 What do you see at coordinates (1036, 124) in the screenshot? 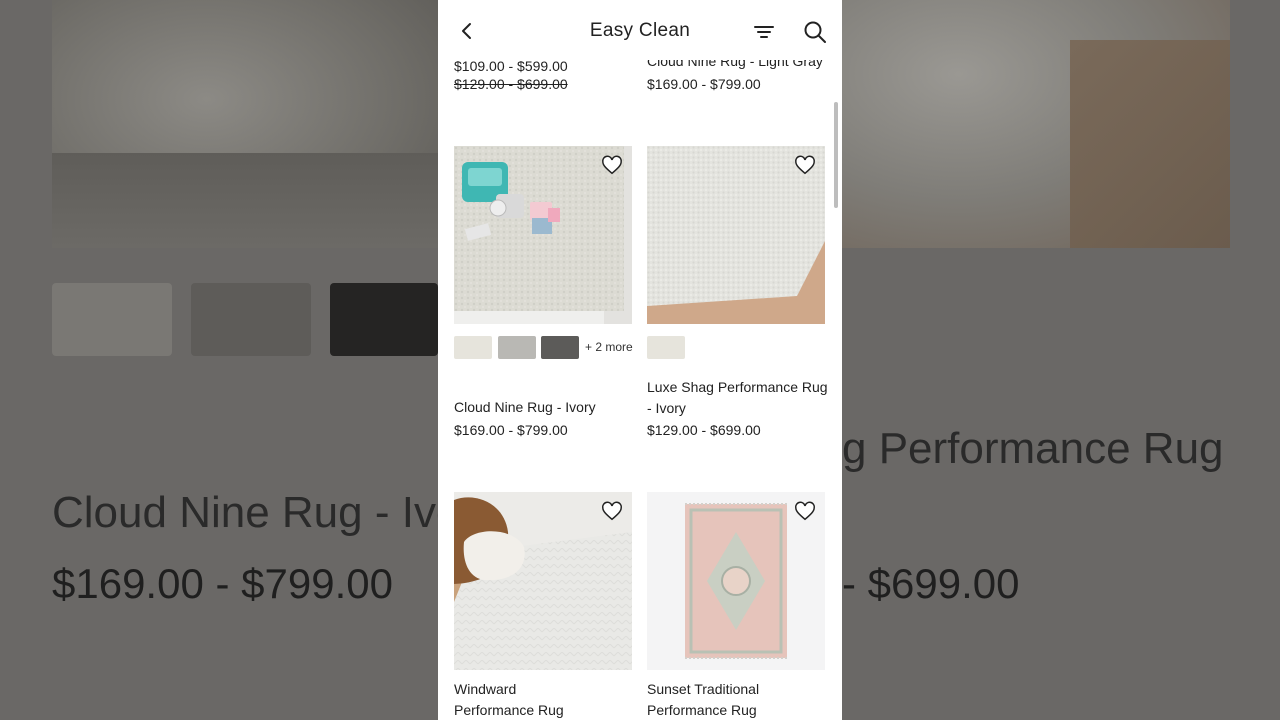
I see `background-rug-image-right` at bounding box center [1036, 124].